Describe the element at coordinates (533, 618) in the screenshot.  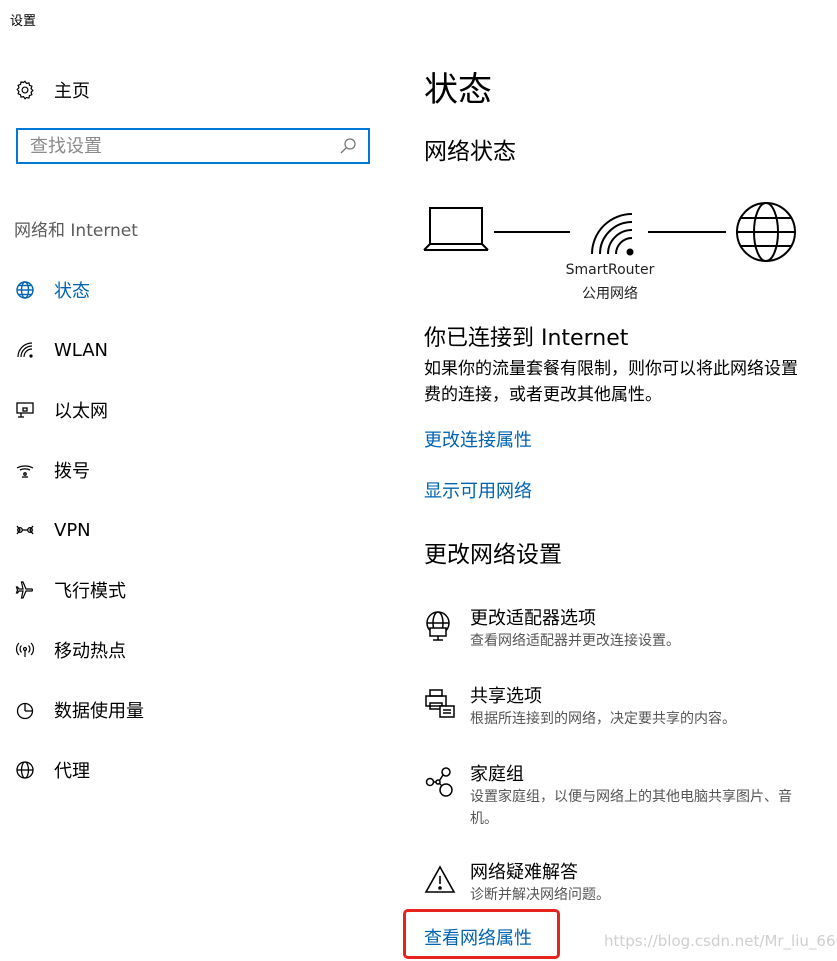
I see `option-title: 更改适配器选项` at that location.